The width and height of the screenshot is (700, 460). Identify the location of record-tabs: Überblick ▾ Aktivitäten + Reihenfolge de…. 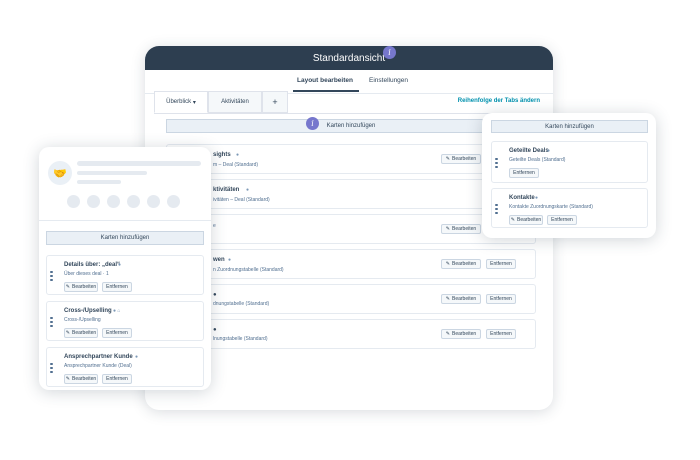
(349, 102).